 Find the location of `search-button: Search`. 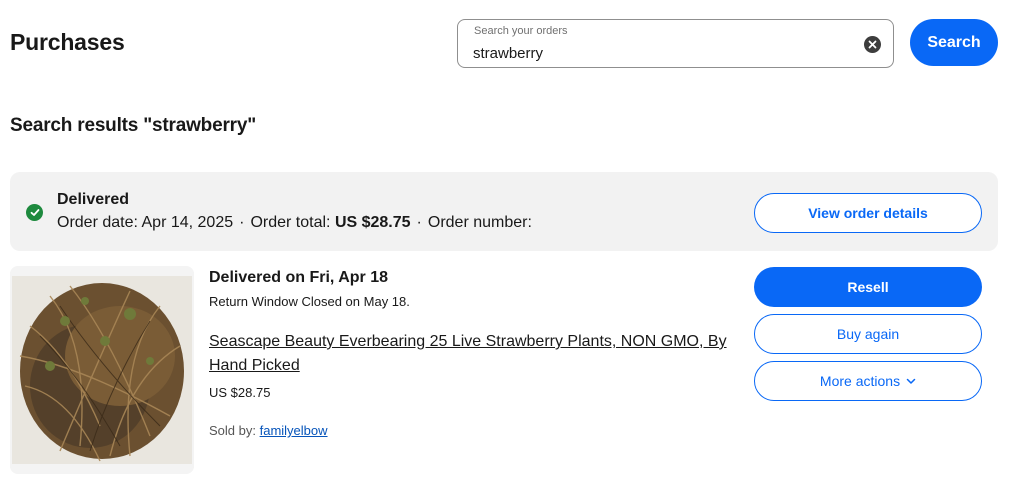

search-button: Search is located at coordinates (954, 42).